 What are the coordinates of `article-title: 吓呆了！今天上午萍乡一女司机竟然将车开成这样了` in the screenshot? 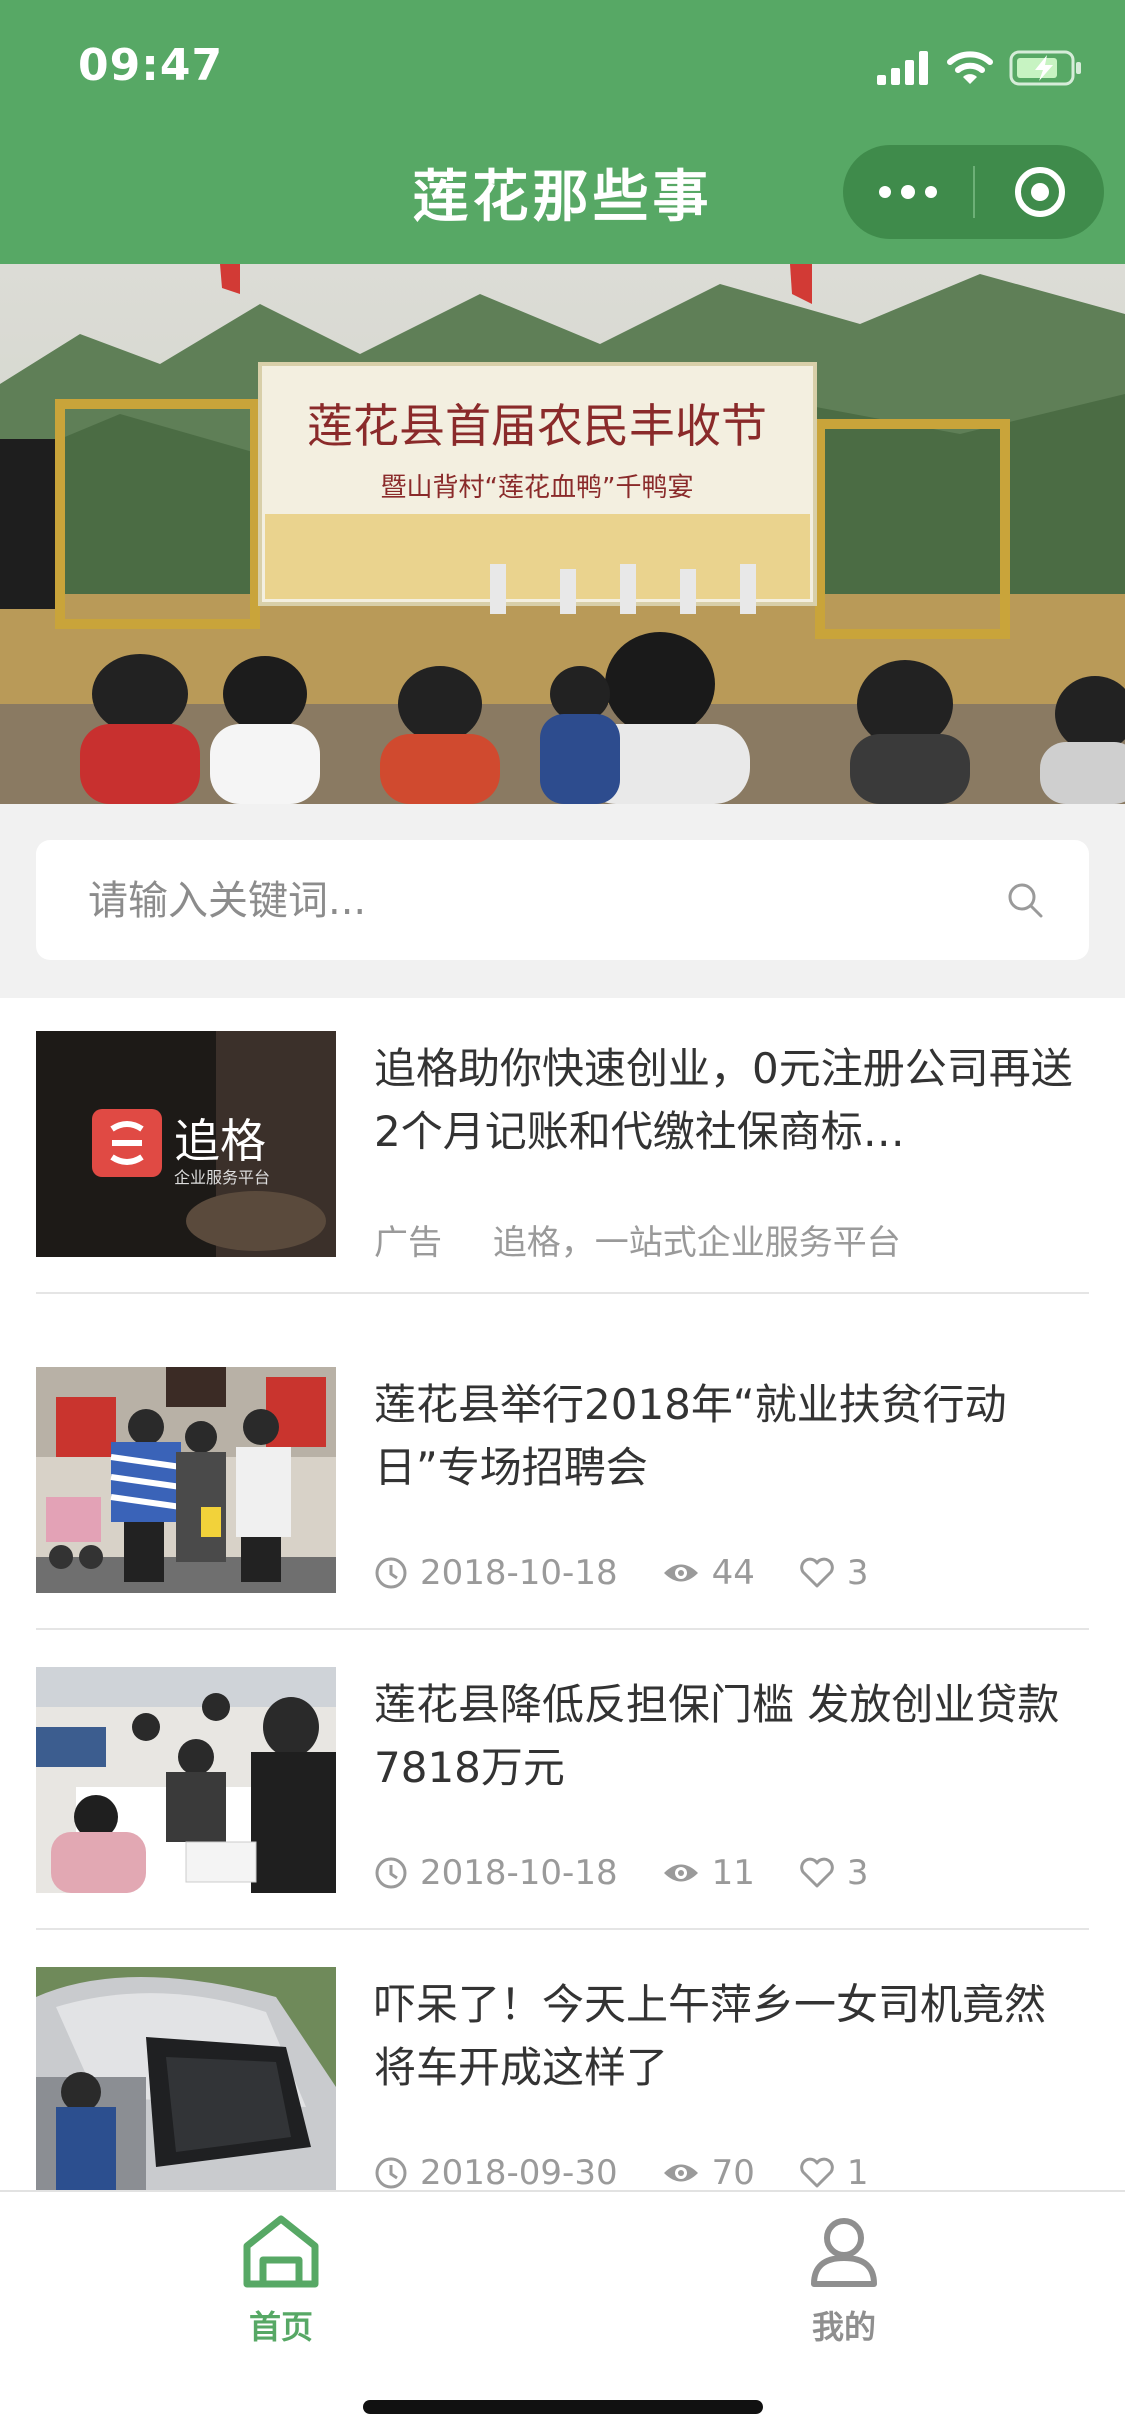 It's located at (724, 2036).